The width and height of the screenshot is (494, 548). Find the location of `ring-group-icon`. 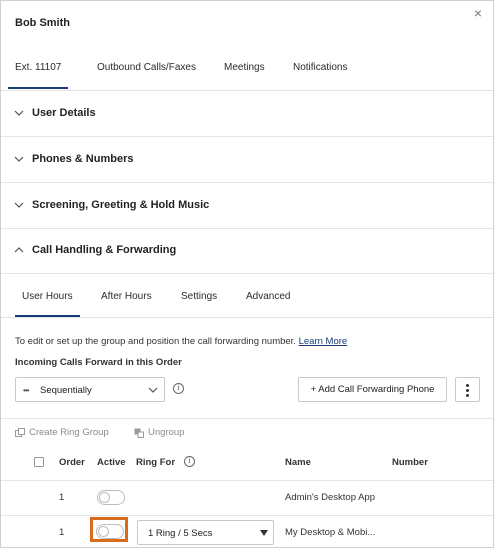

ring-group-icon is located at coordinates (20, 432).